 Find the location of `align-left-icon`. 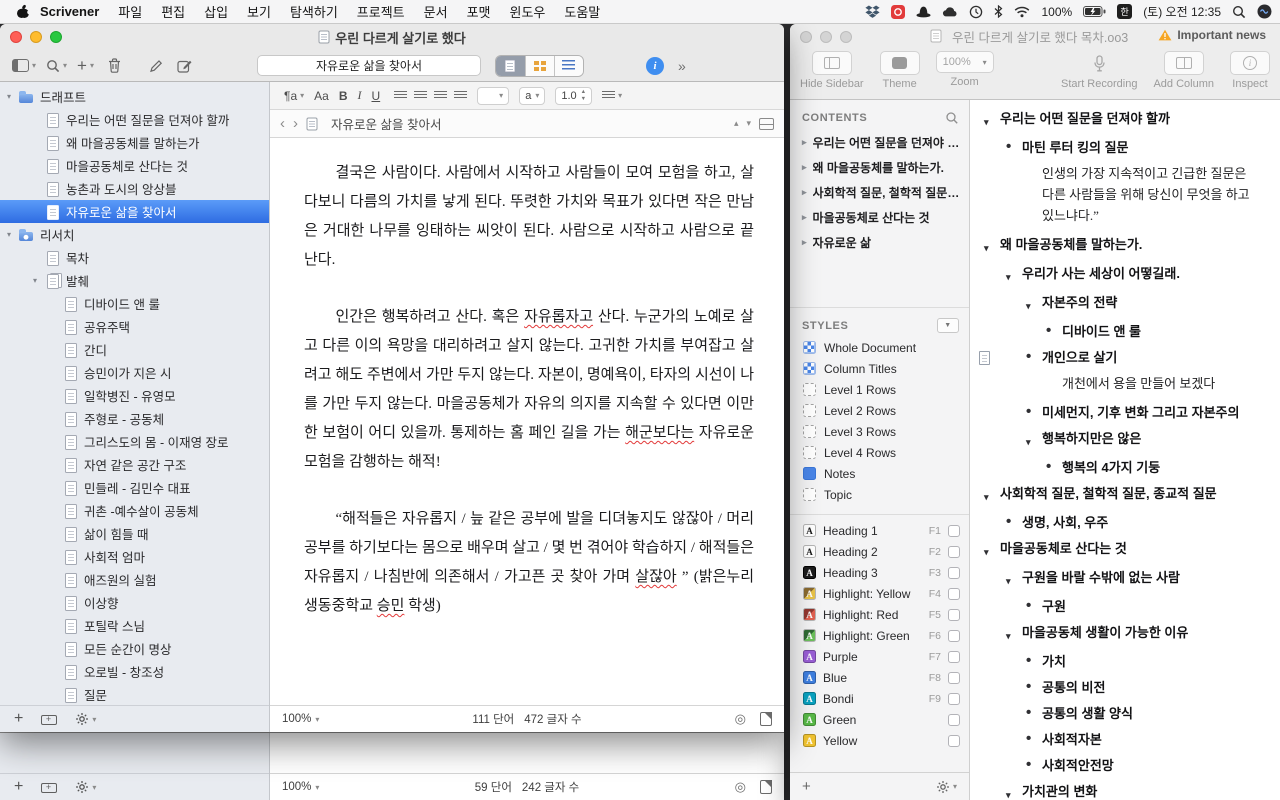

align-left-icon is located at coordinates (401, 95).